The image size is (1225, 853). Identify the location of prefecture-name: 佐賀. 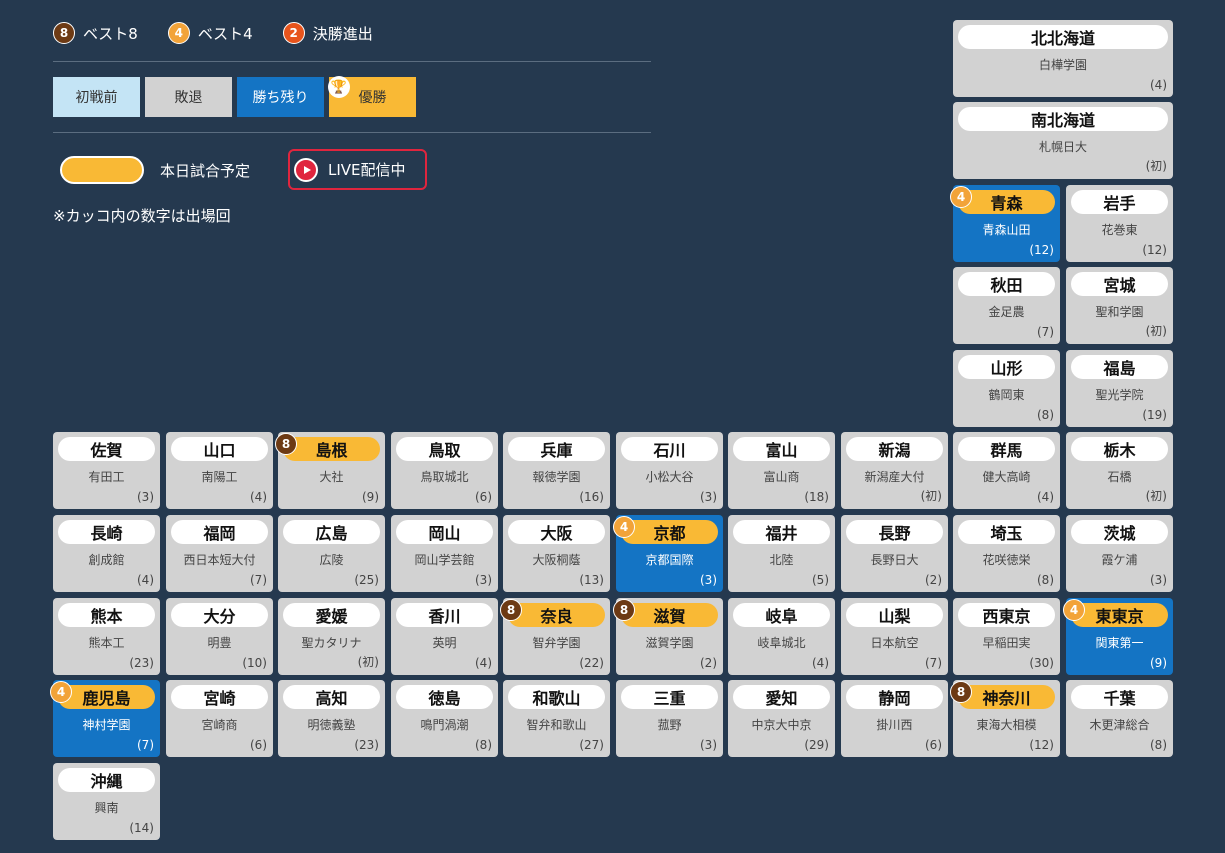
(106, 449).